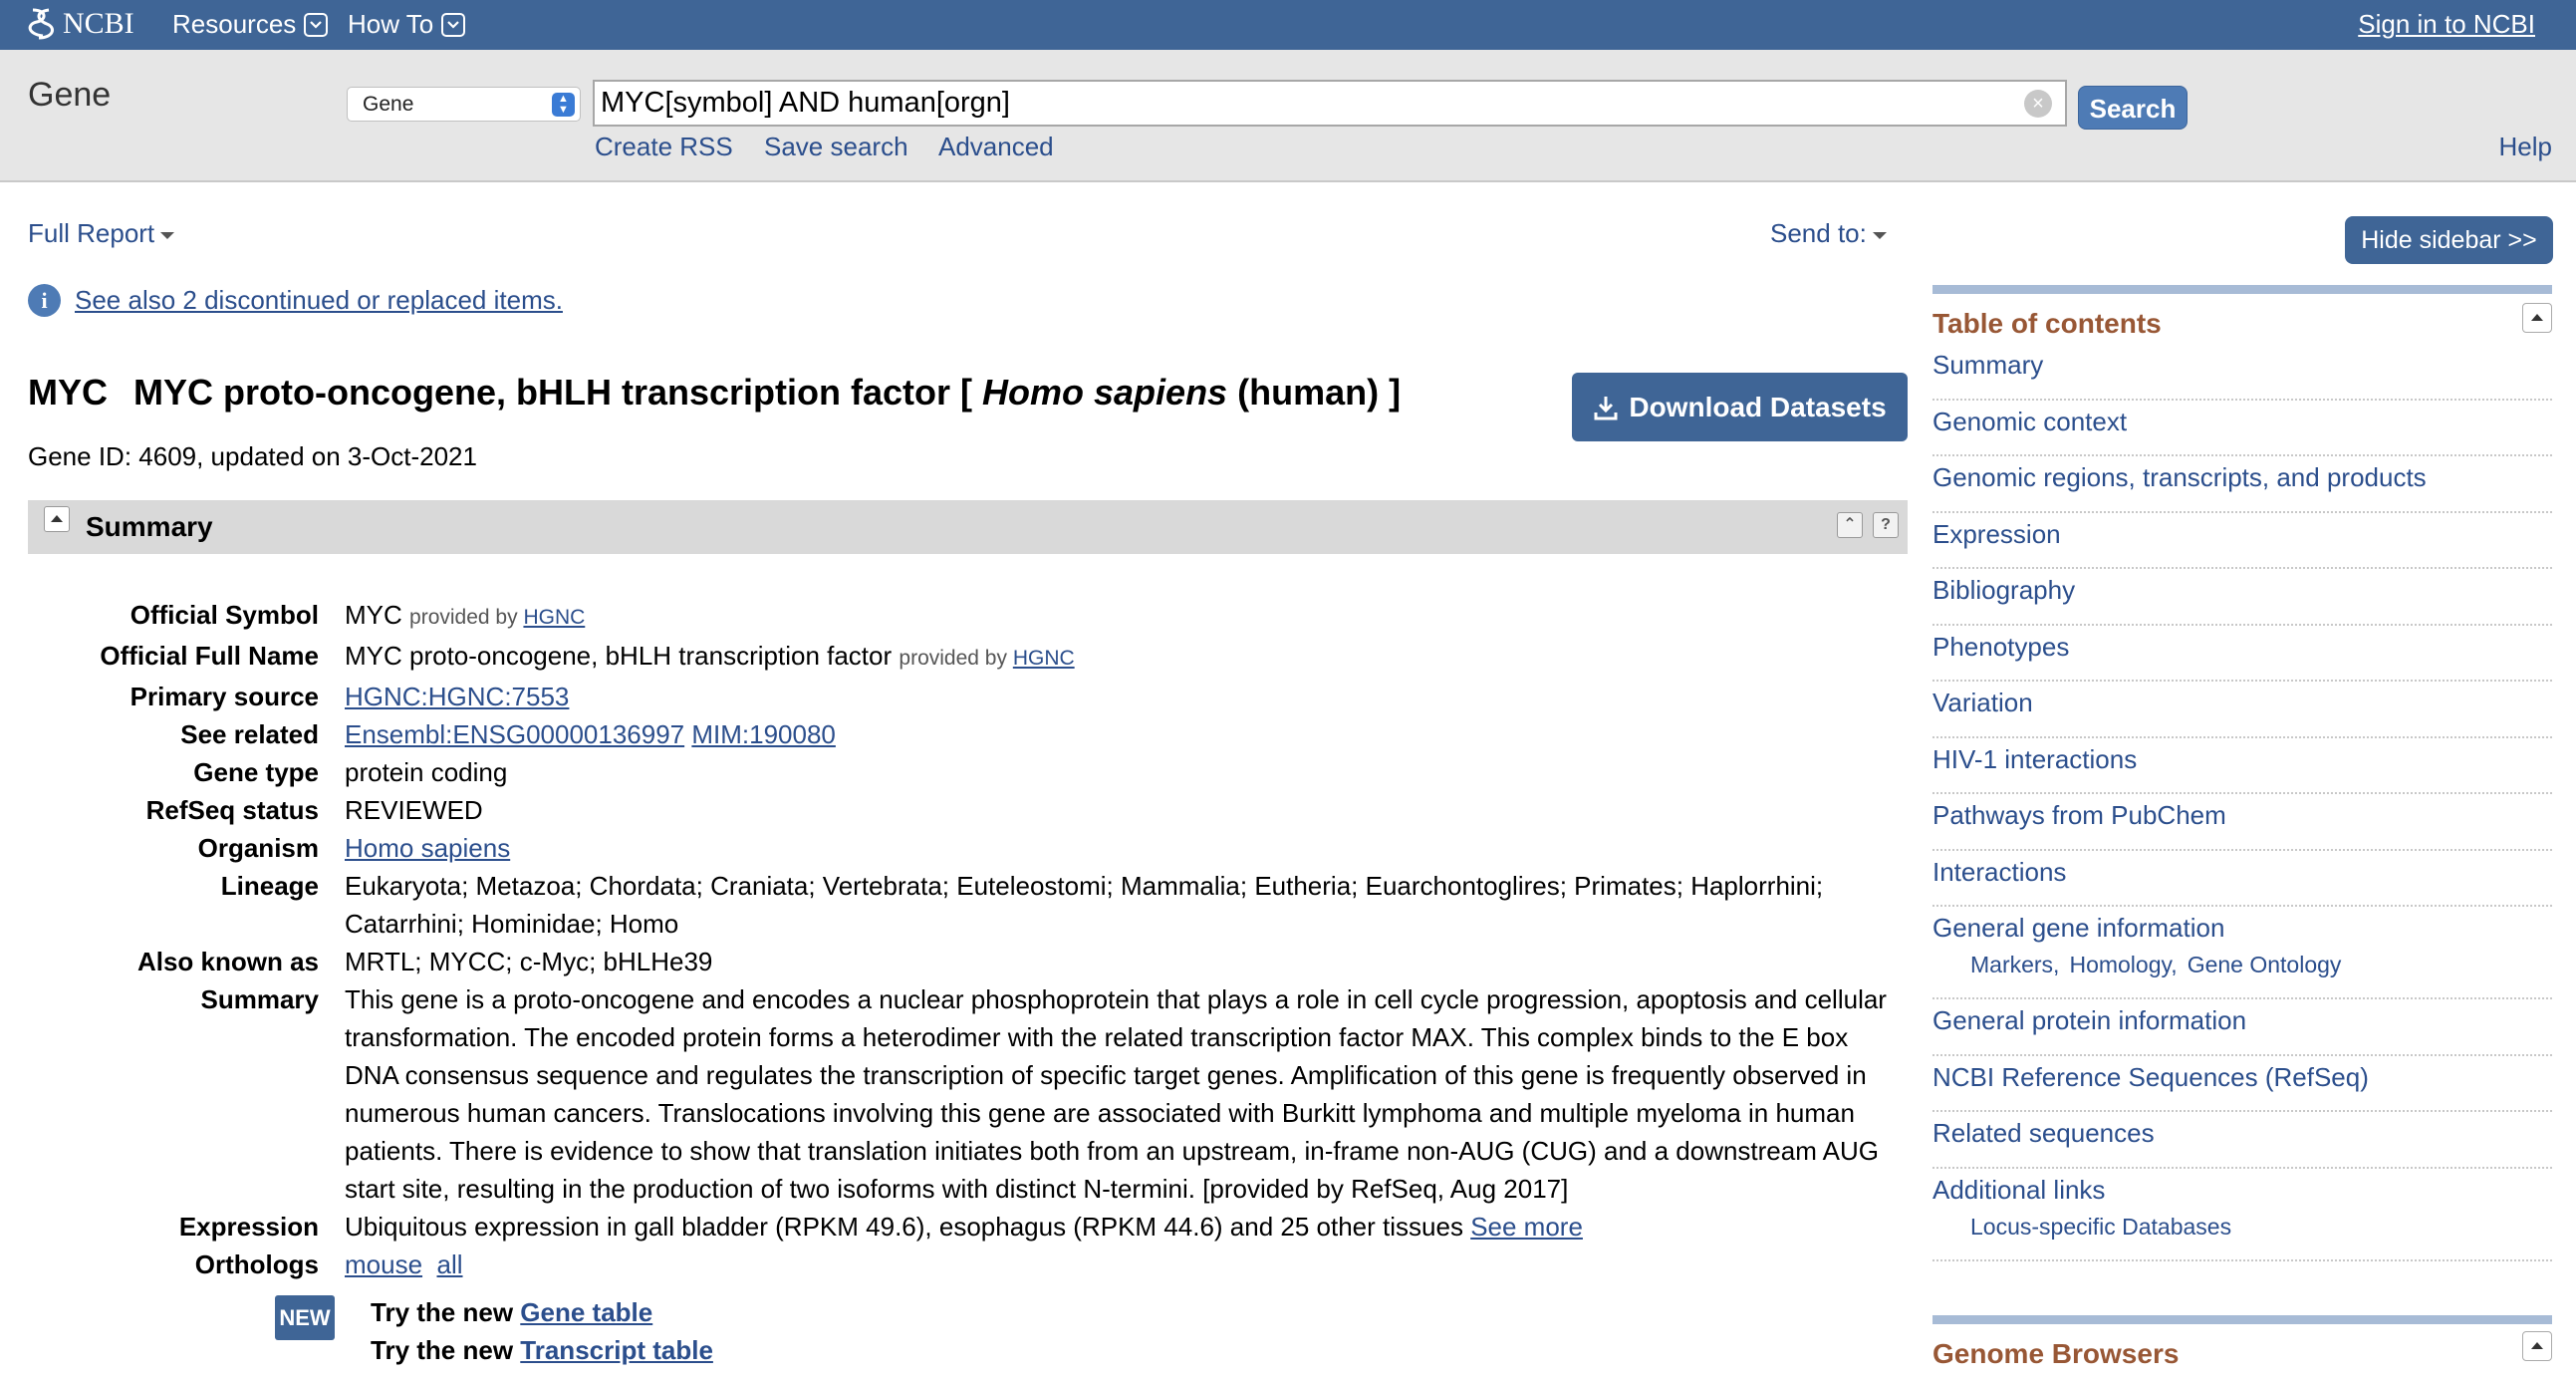 This screenshot has width=2576, height=1385. What do you see at coordinates (2261, 1228) in the screenshot?
I see `toc-sub-locus-specific: Locus-specific Databases` at bounding box center [2261, 1228].